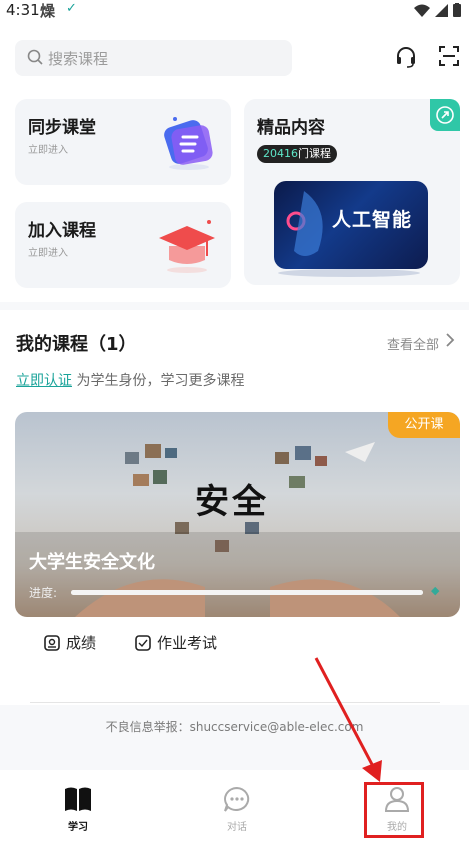 The height and width of the screenshot is (845, 469). What do you see at coordinates (78, 799) in the screenshot?
I see `book-icon` at bounding box center [78, 799].